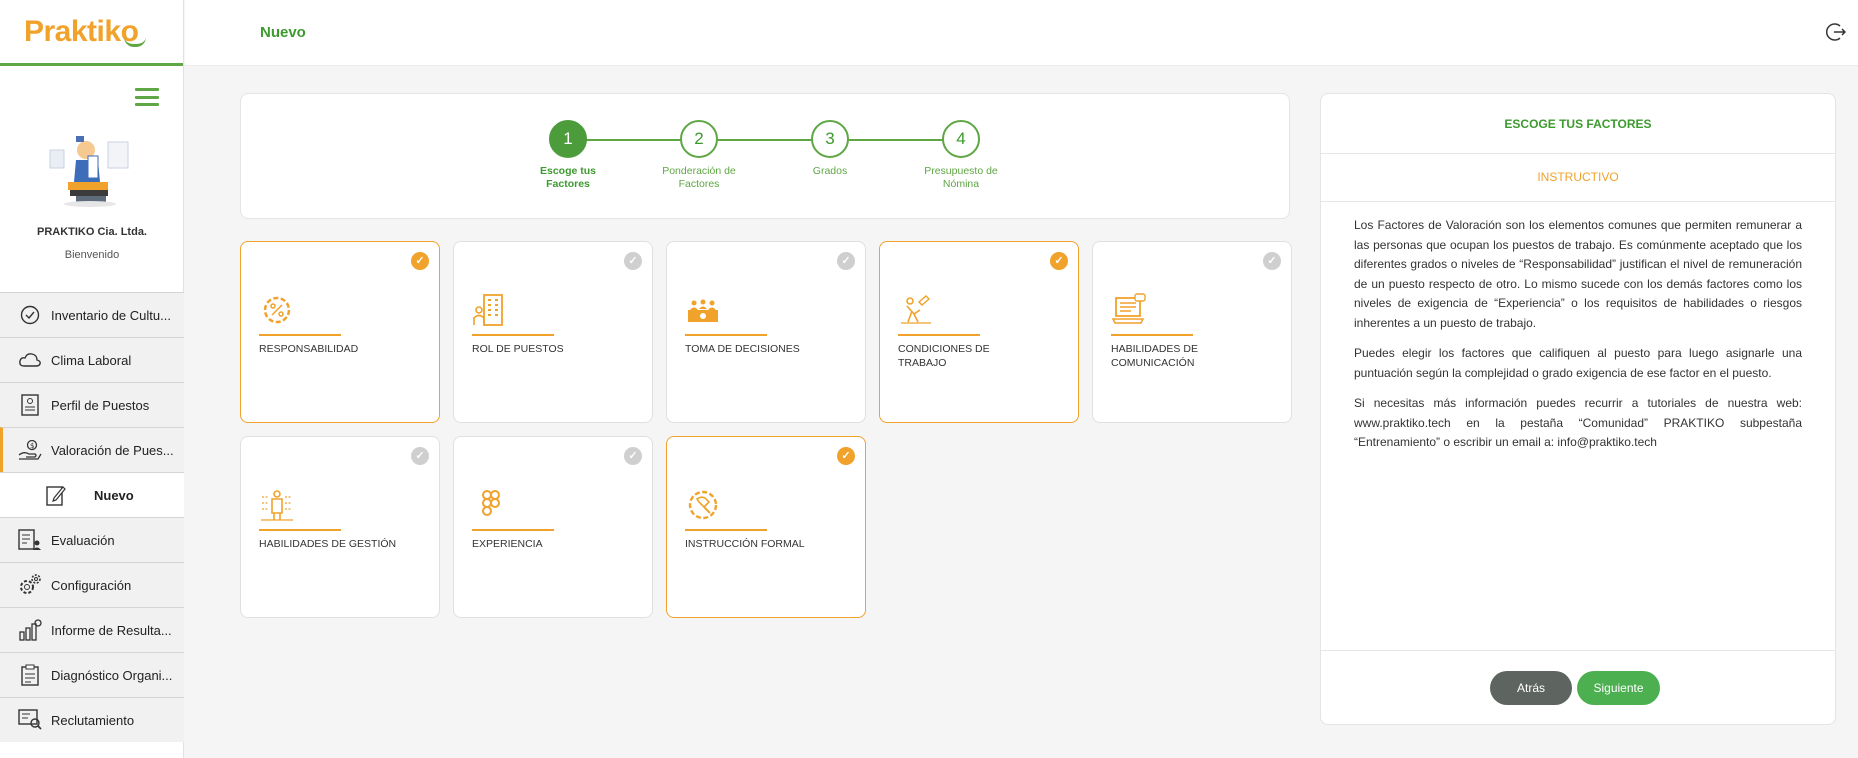 Image resolution: width=1858 pixels, height=758 pixels. Describe the element at coordinates (30, 540) in the screenshot. I see `checklist-person-icon` at that location.